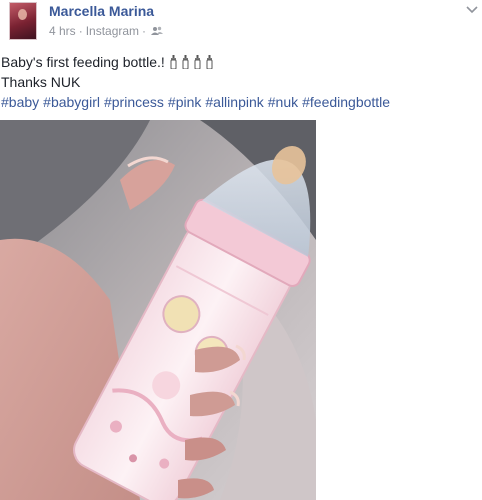 The image size is (482, 500). Describe the element at coordinates (41, 82) in the screenshot. I see `caption-thanks: Thanks NUK` at that location.